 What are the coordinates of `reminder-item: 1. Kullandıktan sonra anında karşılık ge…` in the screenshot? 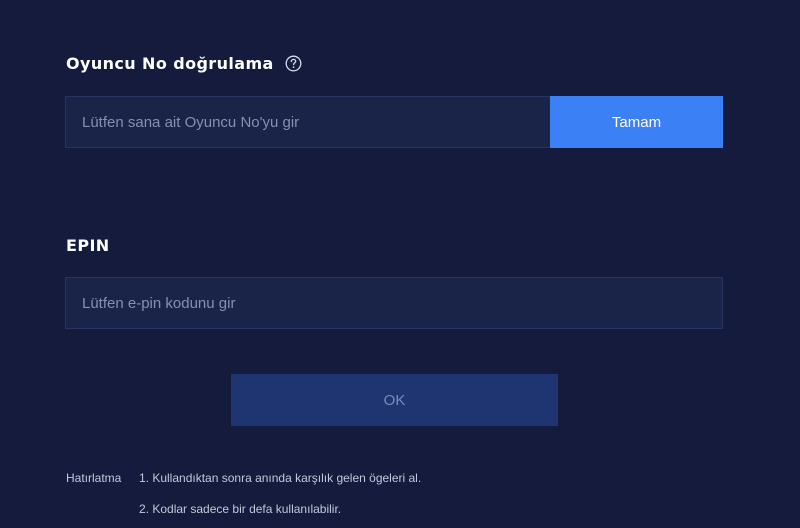 It's located at (280, 478).